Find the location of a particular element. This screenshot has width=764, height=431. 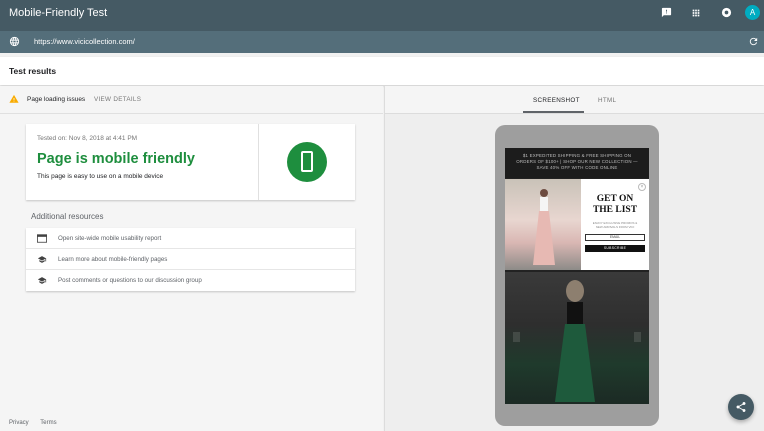

phone-icon is located at coordinates (307, 161).